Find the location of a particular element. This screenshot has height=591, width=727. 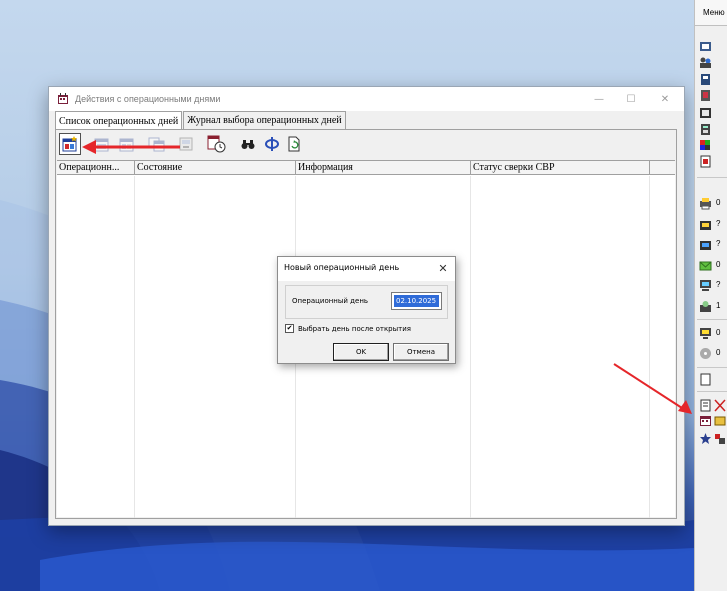

menu-item-cd: 0 is located at coordinates (713, 354).